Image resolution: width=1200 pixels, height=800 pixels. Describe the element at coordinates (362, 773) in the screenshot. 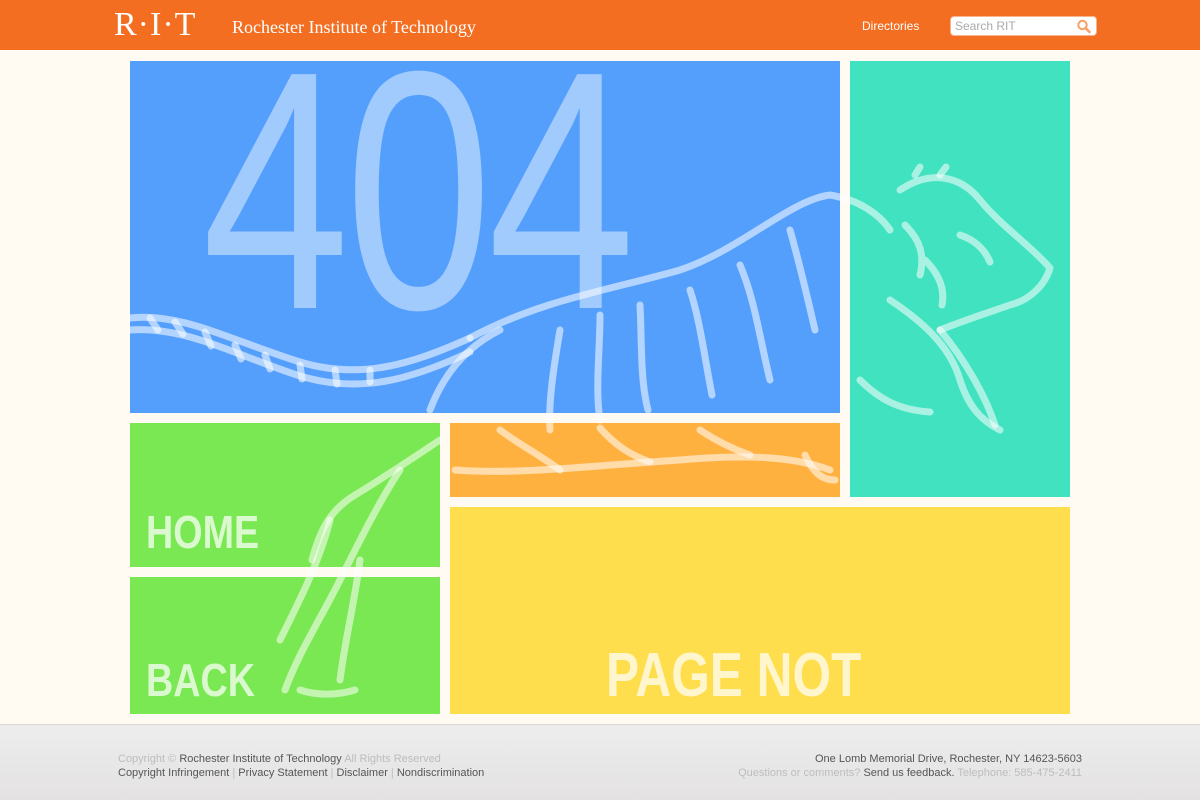

I see `disclaimer-link: Disclaimer` at that location.